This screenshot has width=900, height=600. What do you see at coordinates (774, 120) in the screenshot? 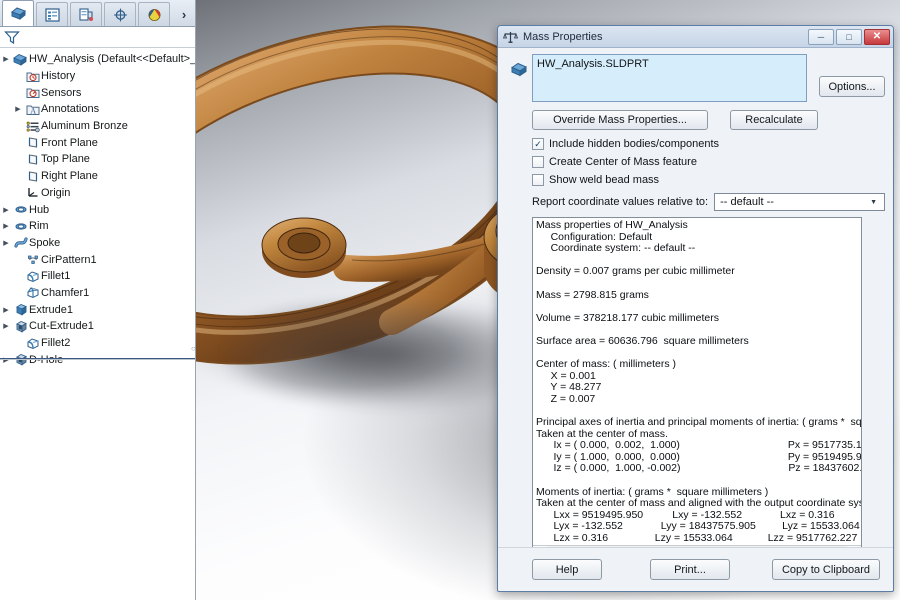
I see `recalculate-button: Recalculate` at bounding box center [774, 120].